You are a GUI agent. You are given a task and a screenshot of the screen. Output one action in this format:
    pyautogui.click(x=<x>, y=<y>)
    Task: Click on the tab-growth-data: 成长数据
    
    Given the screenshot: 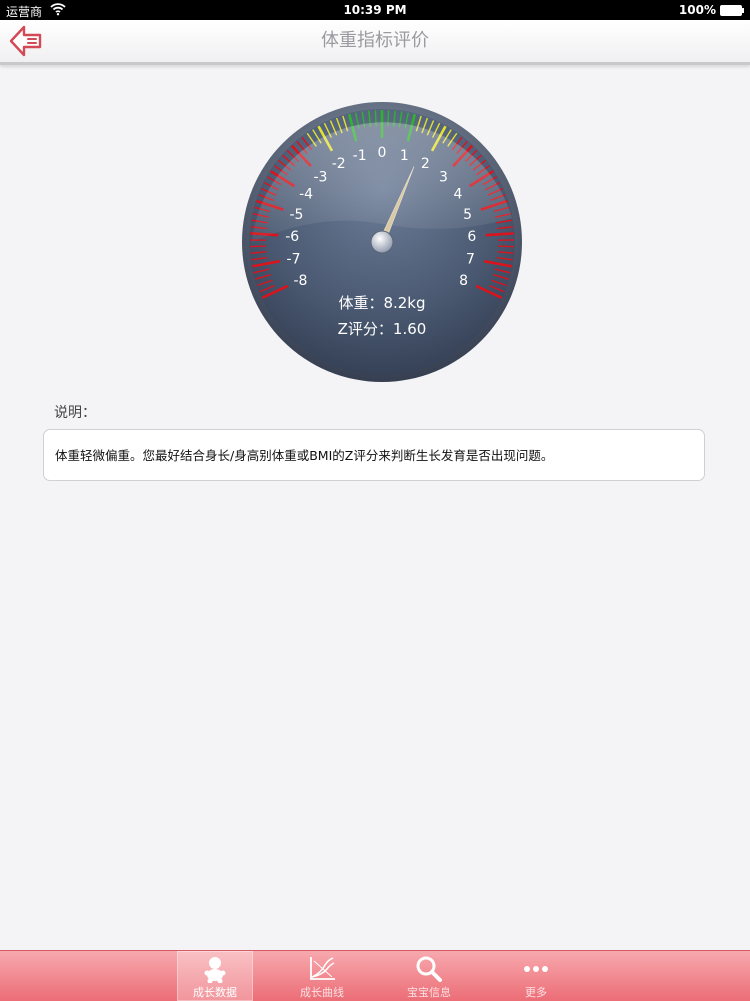 What is the action you would take?
    pyautogui.click(x=215, y=976)
    